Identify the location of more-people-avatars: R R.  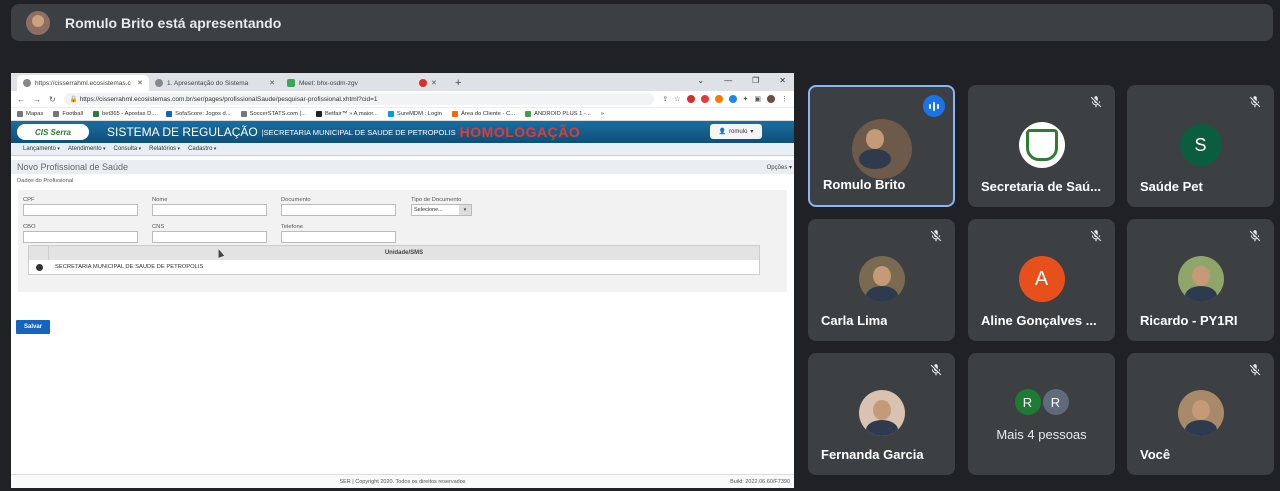
(1041, 402).